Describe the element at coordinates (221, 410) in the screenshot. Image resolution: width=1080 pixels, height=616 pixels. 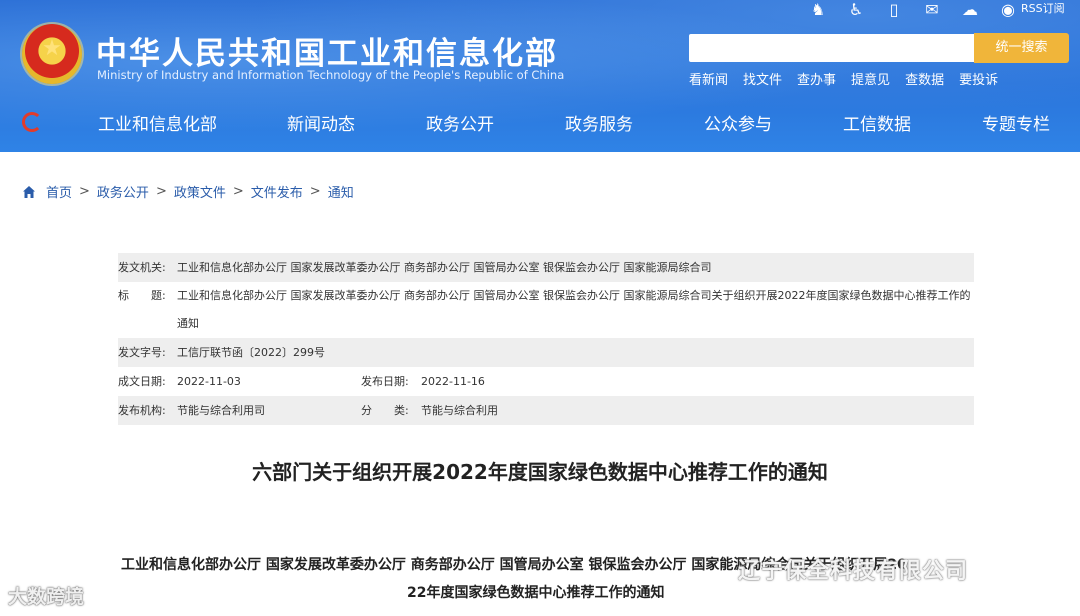
I see `agency-value: 节能与综合利用司` at that location.